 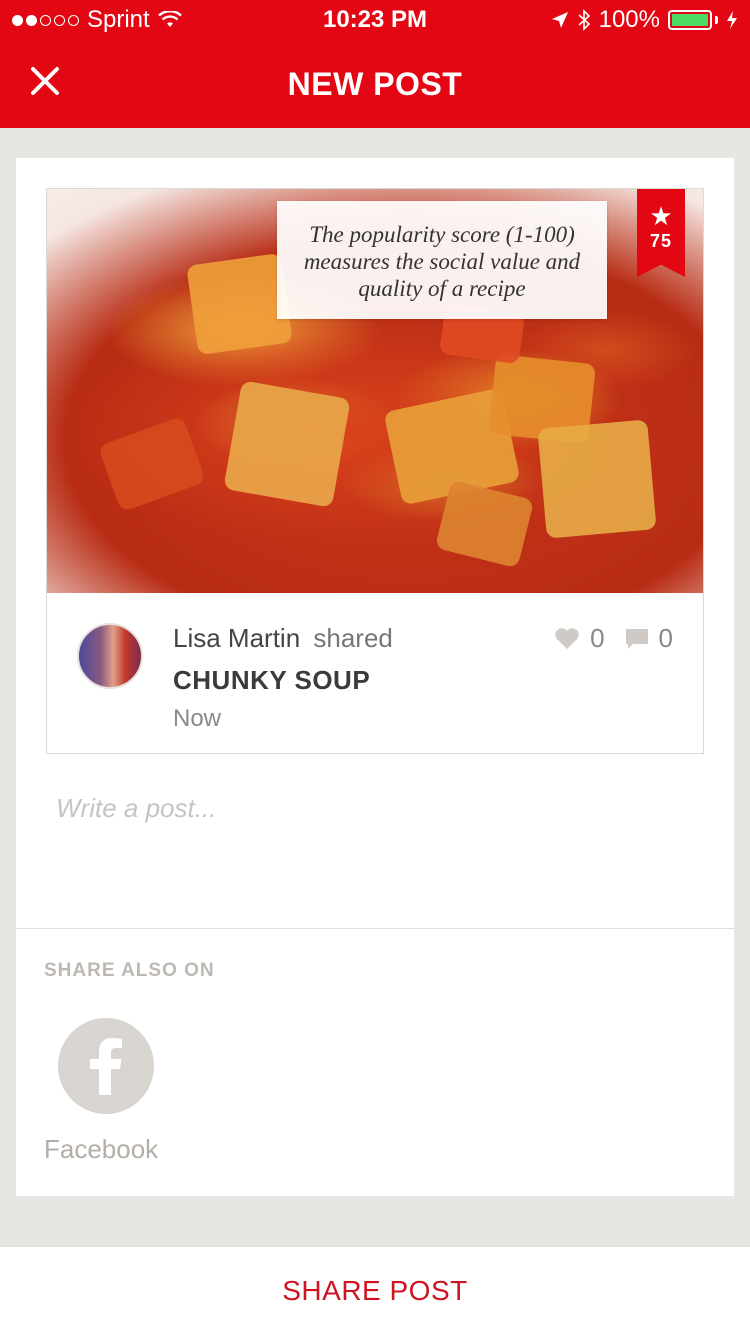 I want to click on signal-dots-icon, so click(x=45, y=20).